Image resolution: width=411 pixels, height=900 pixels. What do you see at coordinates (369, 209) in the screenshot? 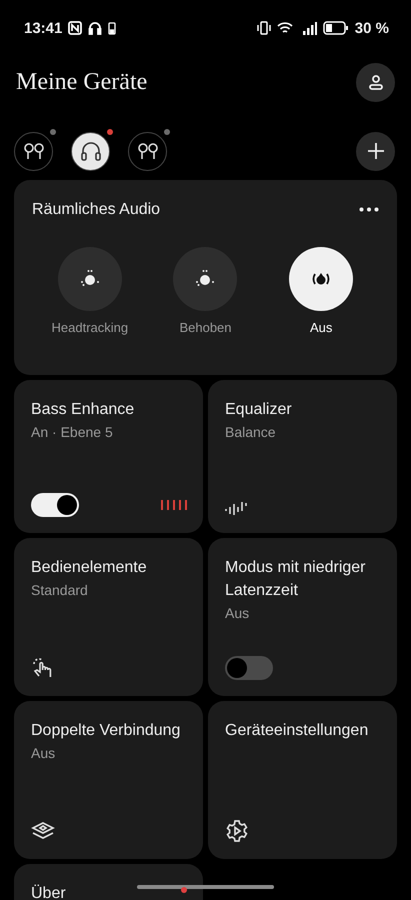
I see `more-icon` at bounding box center [369, 209].